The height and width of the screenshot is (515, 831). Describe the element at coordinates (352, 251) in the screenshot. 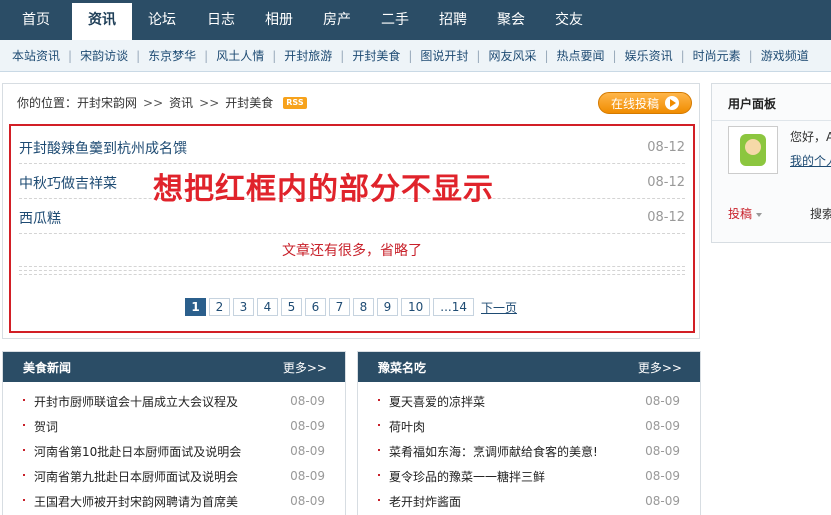

I see `omitted-note: 文章还有很多，省略了` at that location.